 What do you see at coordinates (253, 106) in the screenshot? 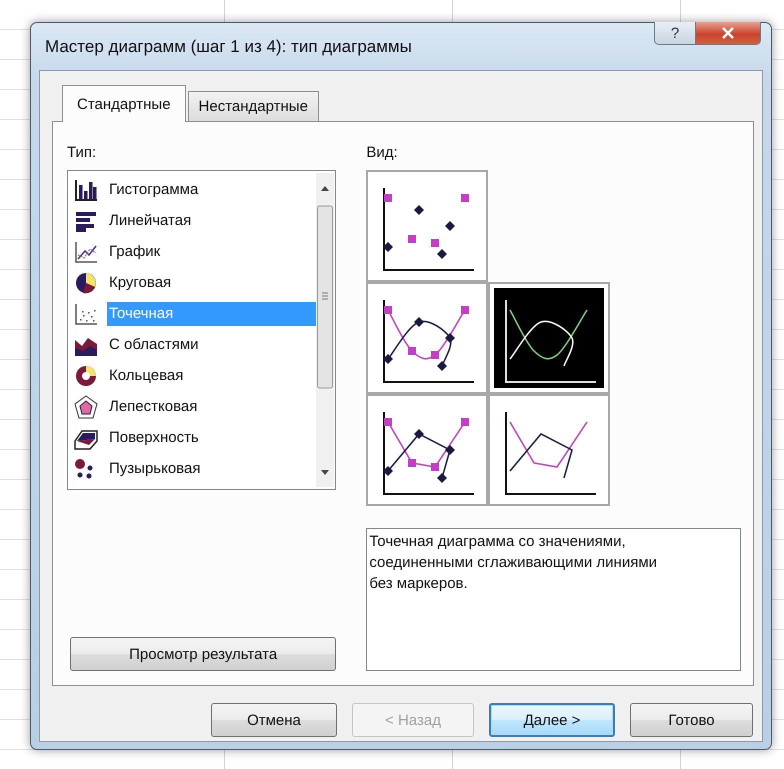
I see `tab: Нестандартные` at bounding box center [253, 106].